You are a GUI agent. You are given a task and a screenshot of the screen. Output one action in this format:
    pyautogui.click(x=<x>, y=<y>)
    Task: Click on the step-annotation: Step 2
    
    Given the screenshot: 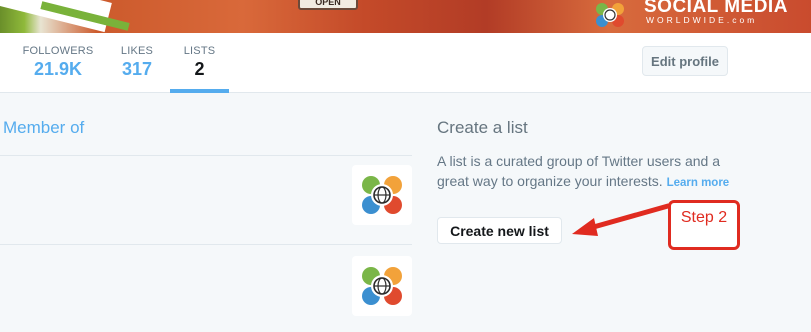 What is the action you would take?
    pyautogui.click(x=704, y=225)
    